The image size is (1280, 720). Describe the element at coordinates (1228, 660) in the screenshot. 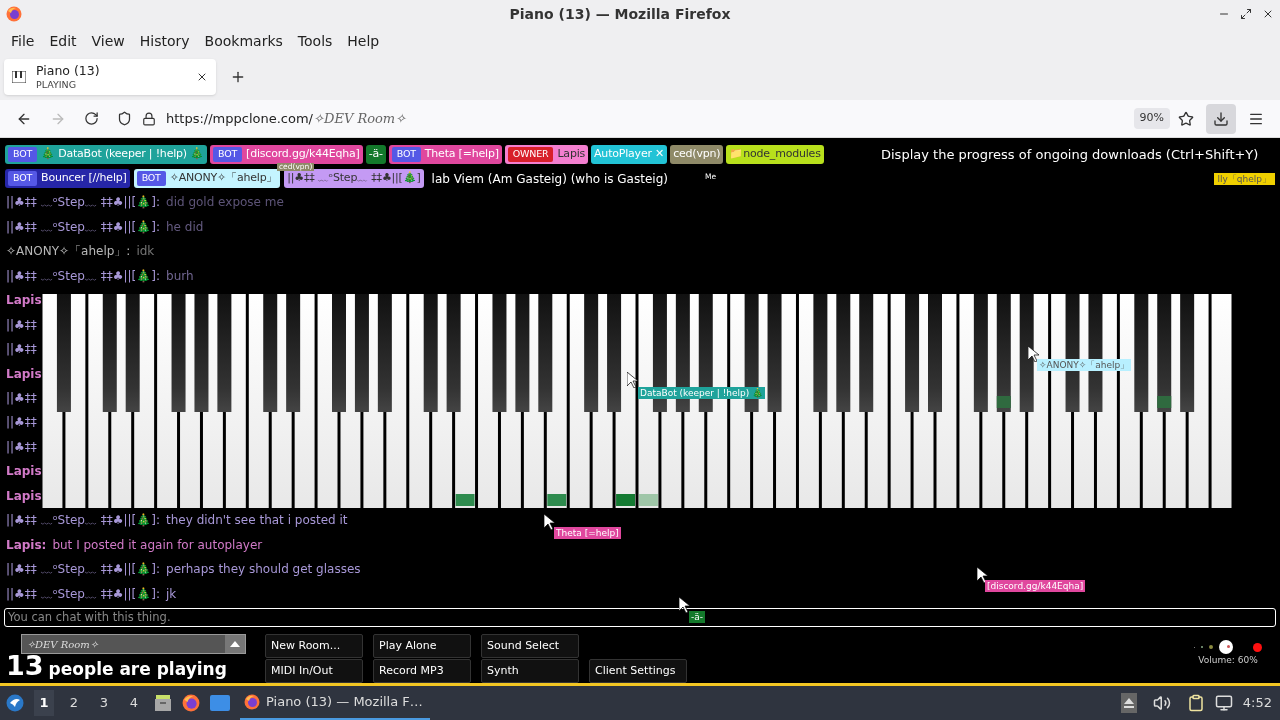

I see `volume-reading: Volume: 60%` at that location.